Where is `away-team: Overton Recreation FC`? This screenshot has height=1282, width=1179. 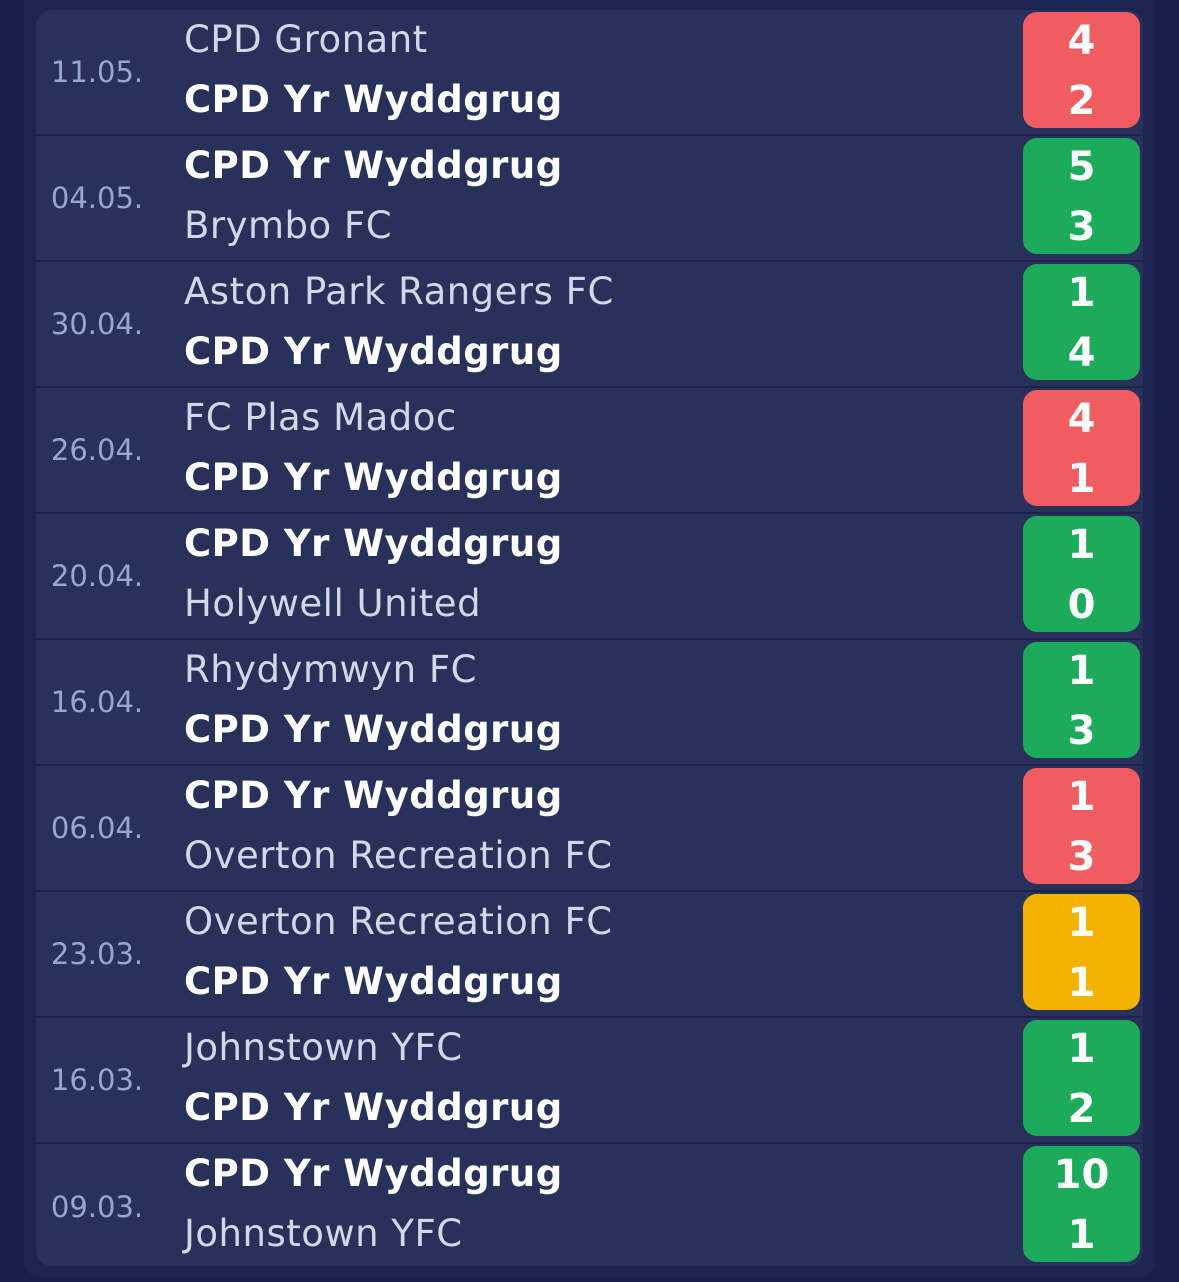 away-team: Overton Recreation FC is located at coordinates (398, 855).